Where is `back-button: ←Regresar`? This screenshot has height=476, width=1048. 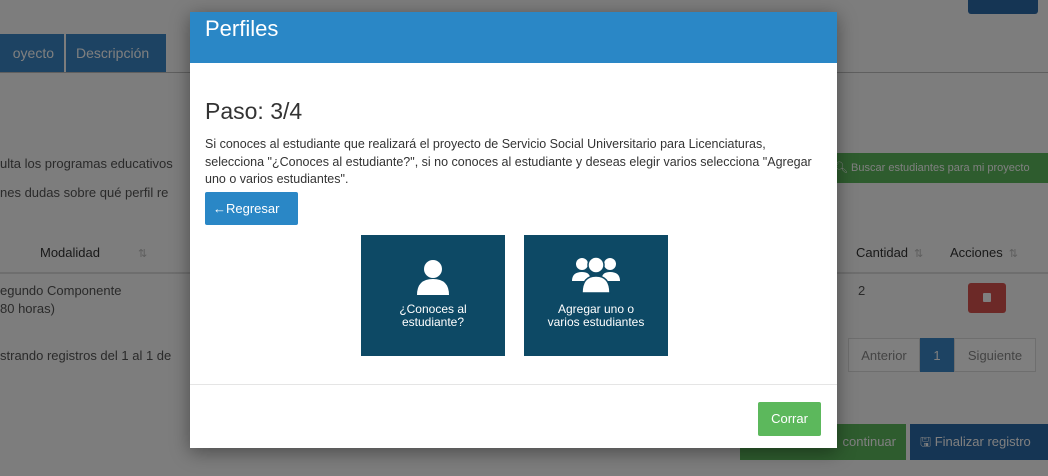 back-button: ←Regresar is located at coordinates (251, 208).